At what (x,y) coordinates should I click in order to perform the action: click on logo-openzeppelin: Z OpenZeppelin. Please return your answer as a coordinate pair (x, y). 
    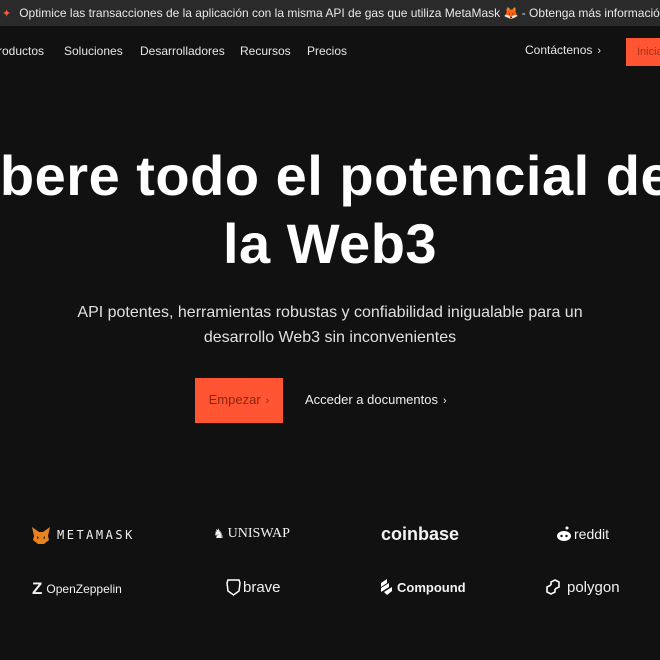
    Looking at the image, I should click on (77, 589).